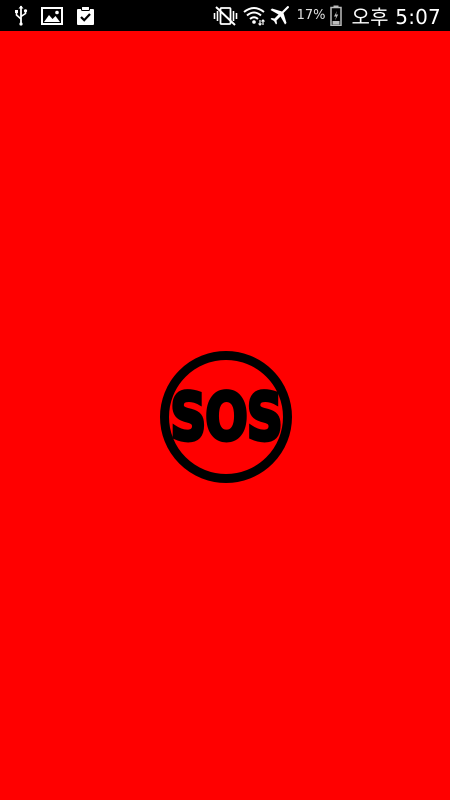 This screenshot has height=800, width=450. I want to click on status-bar: 17% 오후 5:07, so click(225, 15).